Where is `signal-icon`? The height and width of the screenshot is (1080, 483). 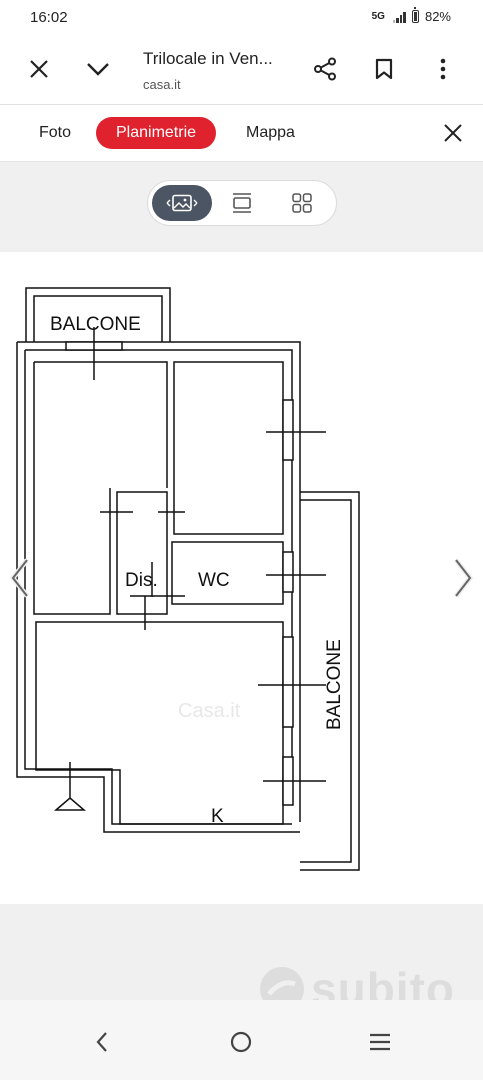 signal-icon is located at coordinates (399, 17).